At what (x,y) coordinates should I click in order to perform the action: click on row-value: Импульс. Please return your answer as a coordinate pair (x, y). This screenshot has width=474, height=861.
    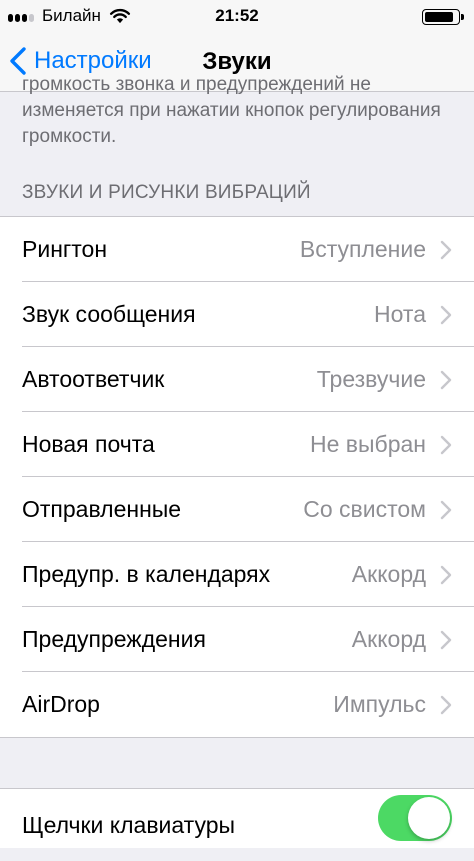
    Looking at the image, I should click on (379, 704).